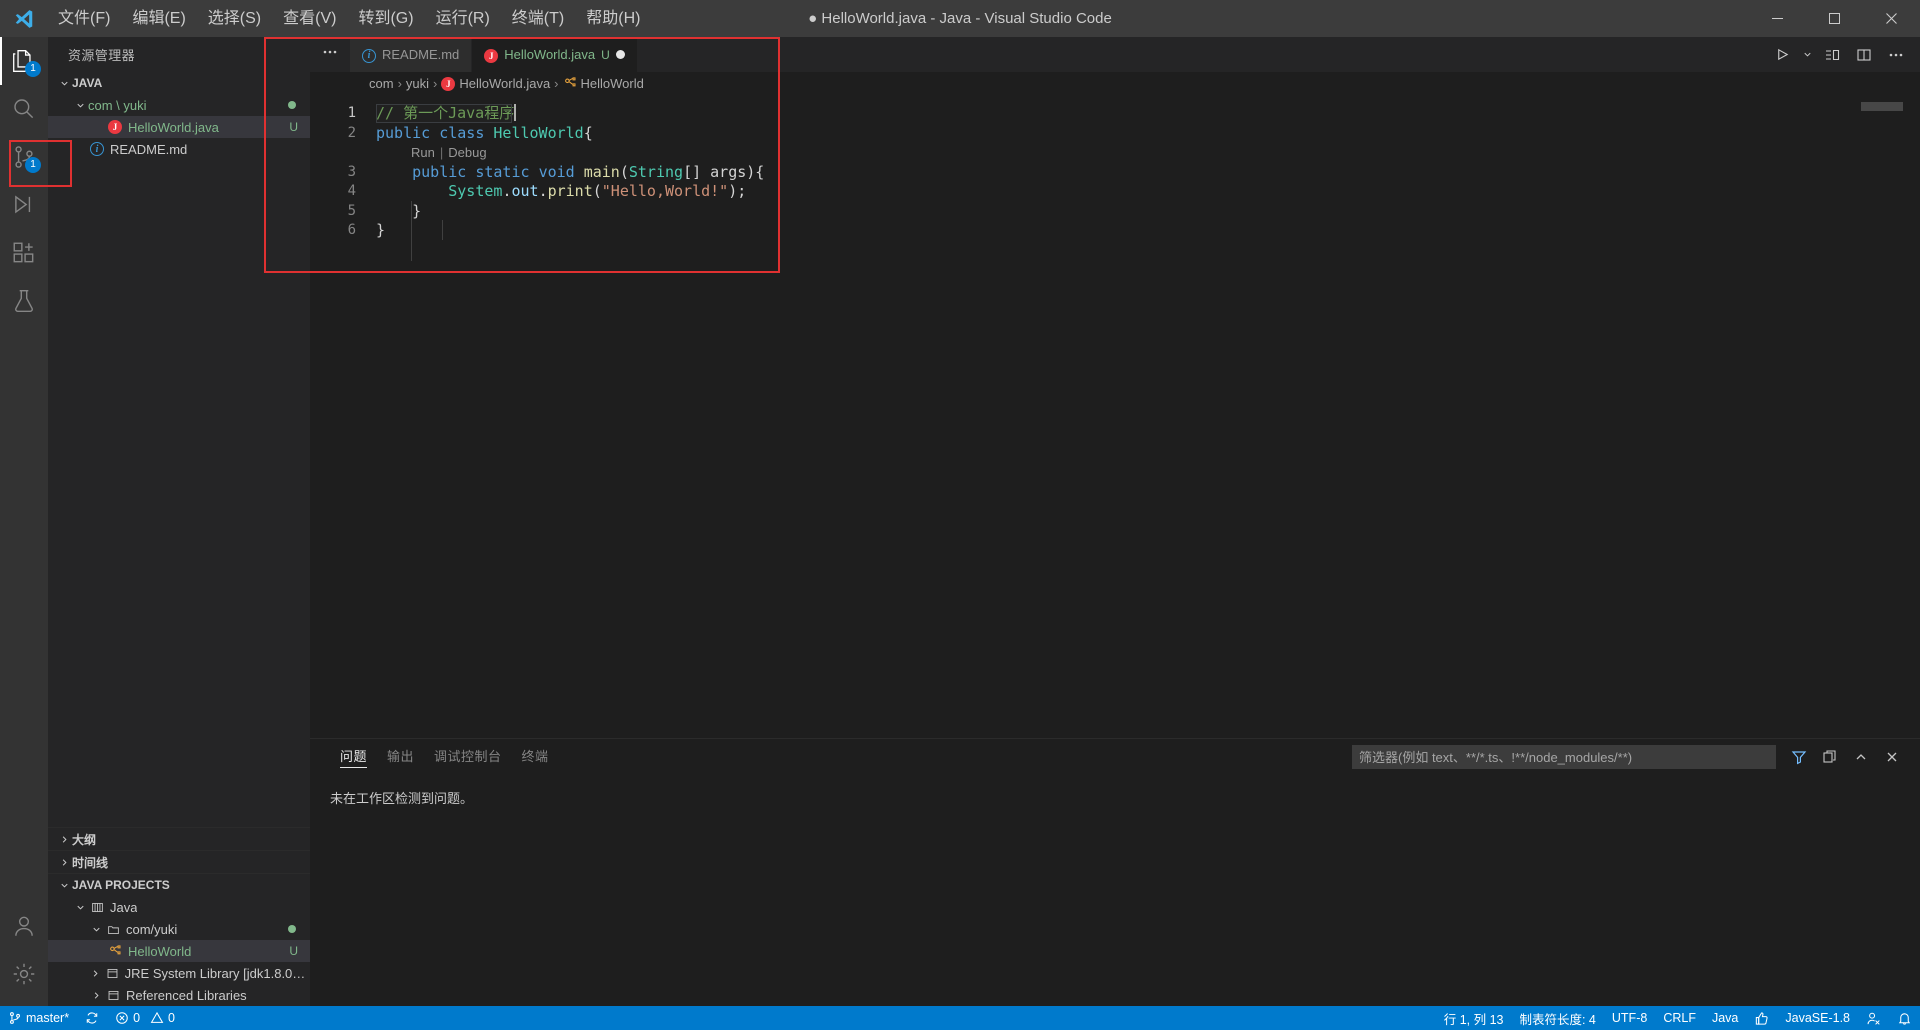  I want to click on status-encoding: UTF-8, so click(1629, 1018).